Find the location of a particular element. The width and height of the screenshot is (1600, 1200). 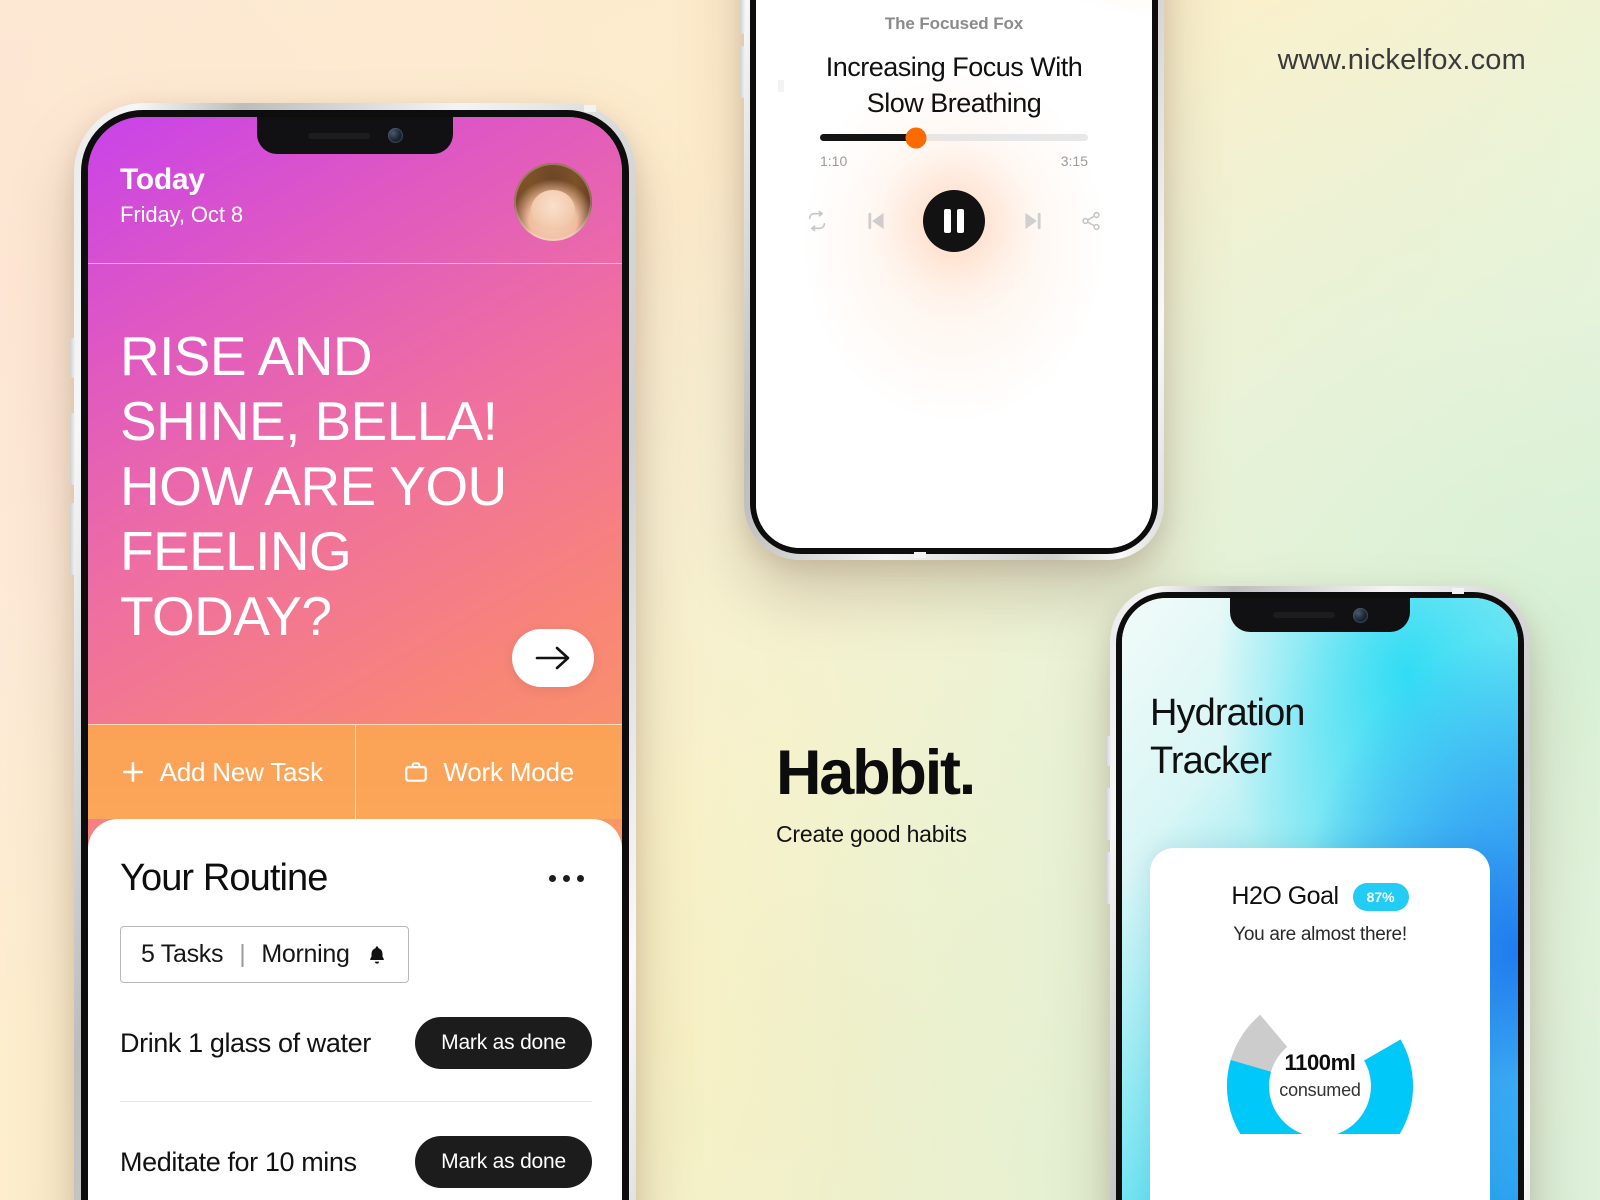

next-button is located at coordinates (553, 658).